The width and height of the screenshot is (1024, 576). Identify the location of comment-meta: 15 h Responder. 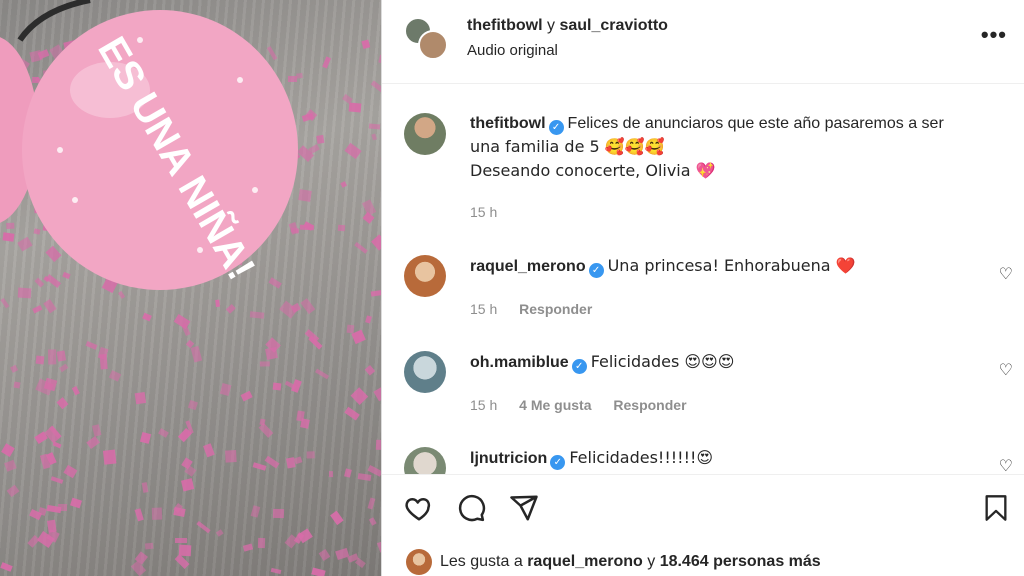
(540, 309).